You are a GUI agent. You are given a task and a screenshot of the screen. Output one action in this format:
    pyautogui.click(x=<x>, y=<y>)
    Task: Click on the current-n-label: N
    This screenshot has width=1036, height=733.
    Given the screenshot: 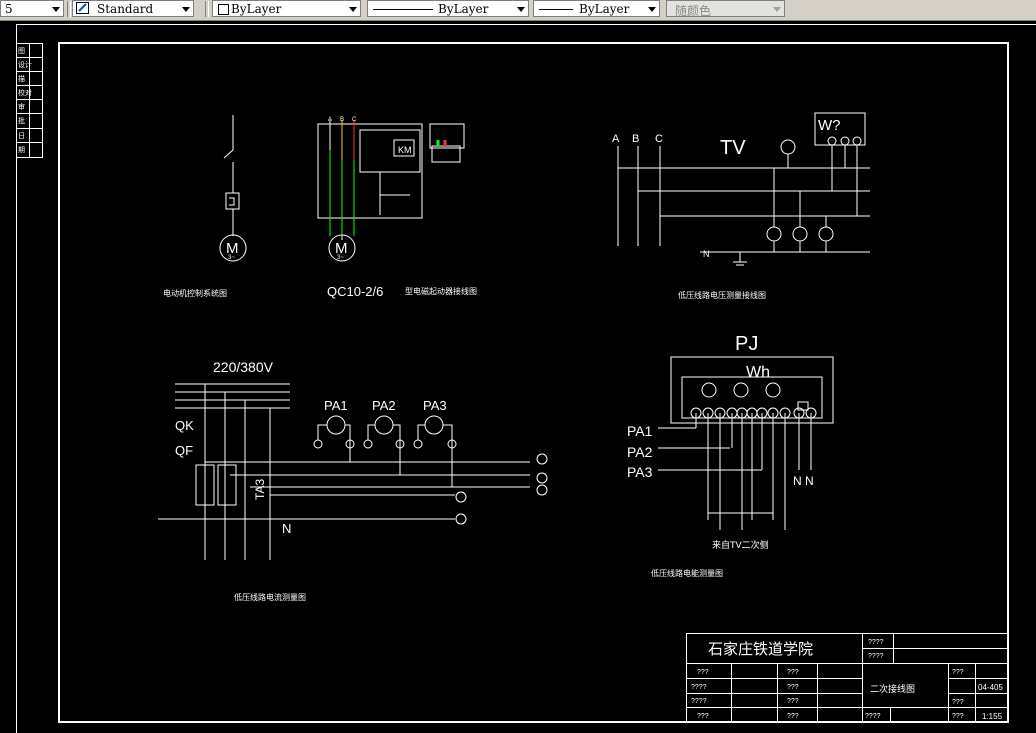 What is the action you would take?
    pyautogui.click(x=286, y=528)
    